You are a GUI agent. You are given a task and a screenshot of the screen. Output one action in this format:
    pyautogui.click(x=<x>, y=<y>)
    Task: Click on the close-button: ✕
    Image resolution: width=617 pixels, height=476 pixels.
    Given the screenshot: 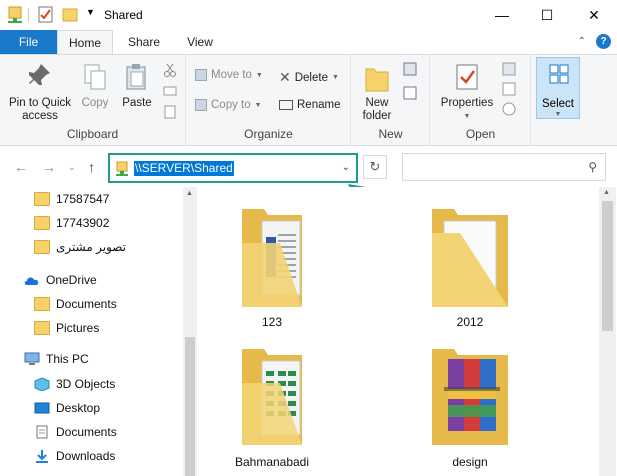 What is the action you would take?
    pyautogui.click(x=594, y=15)
    